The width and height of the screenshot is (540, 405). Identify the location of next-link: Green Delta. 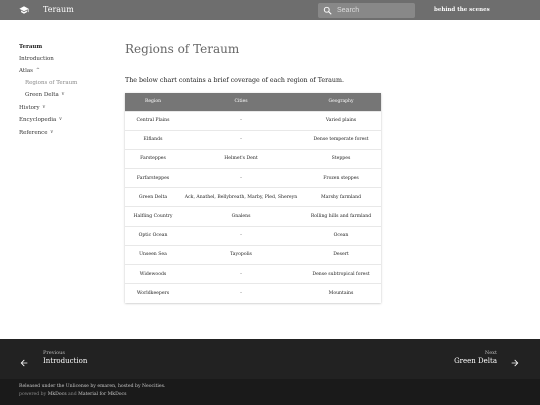
(475, 361).